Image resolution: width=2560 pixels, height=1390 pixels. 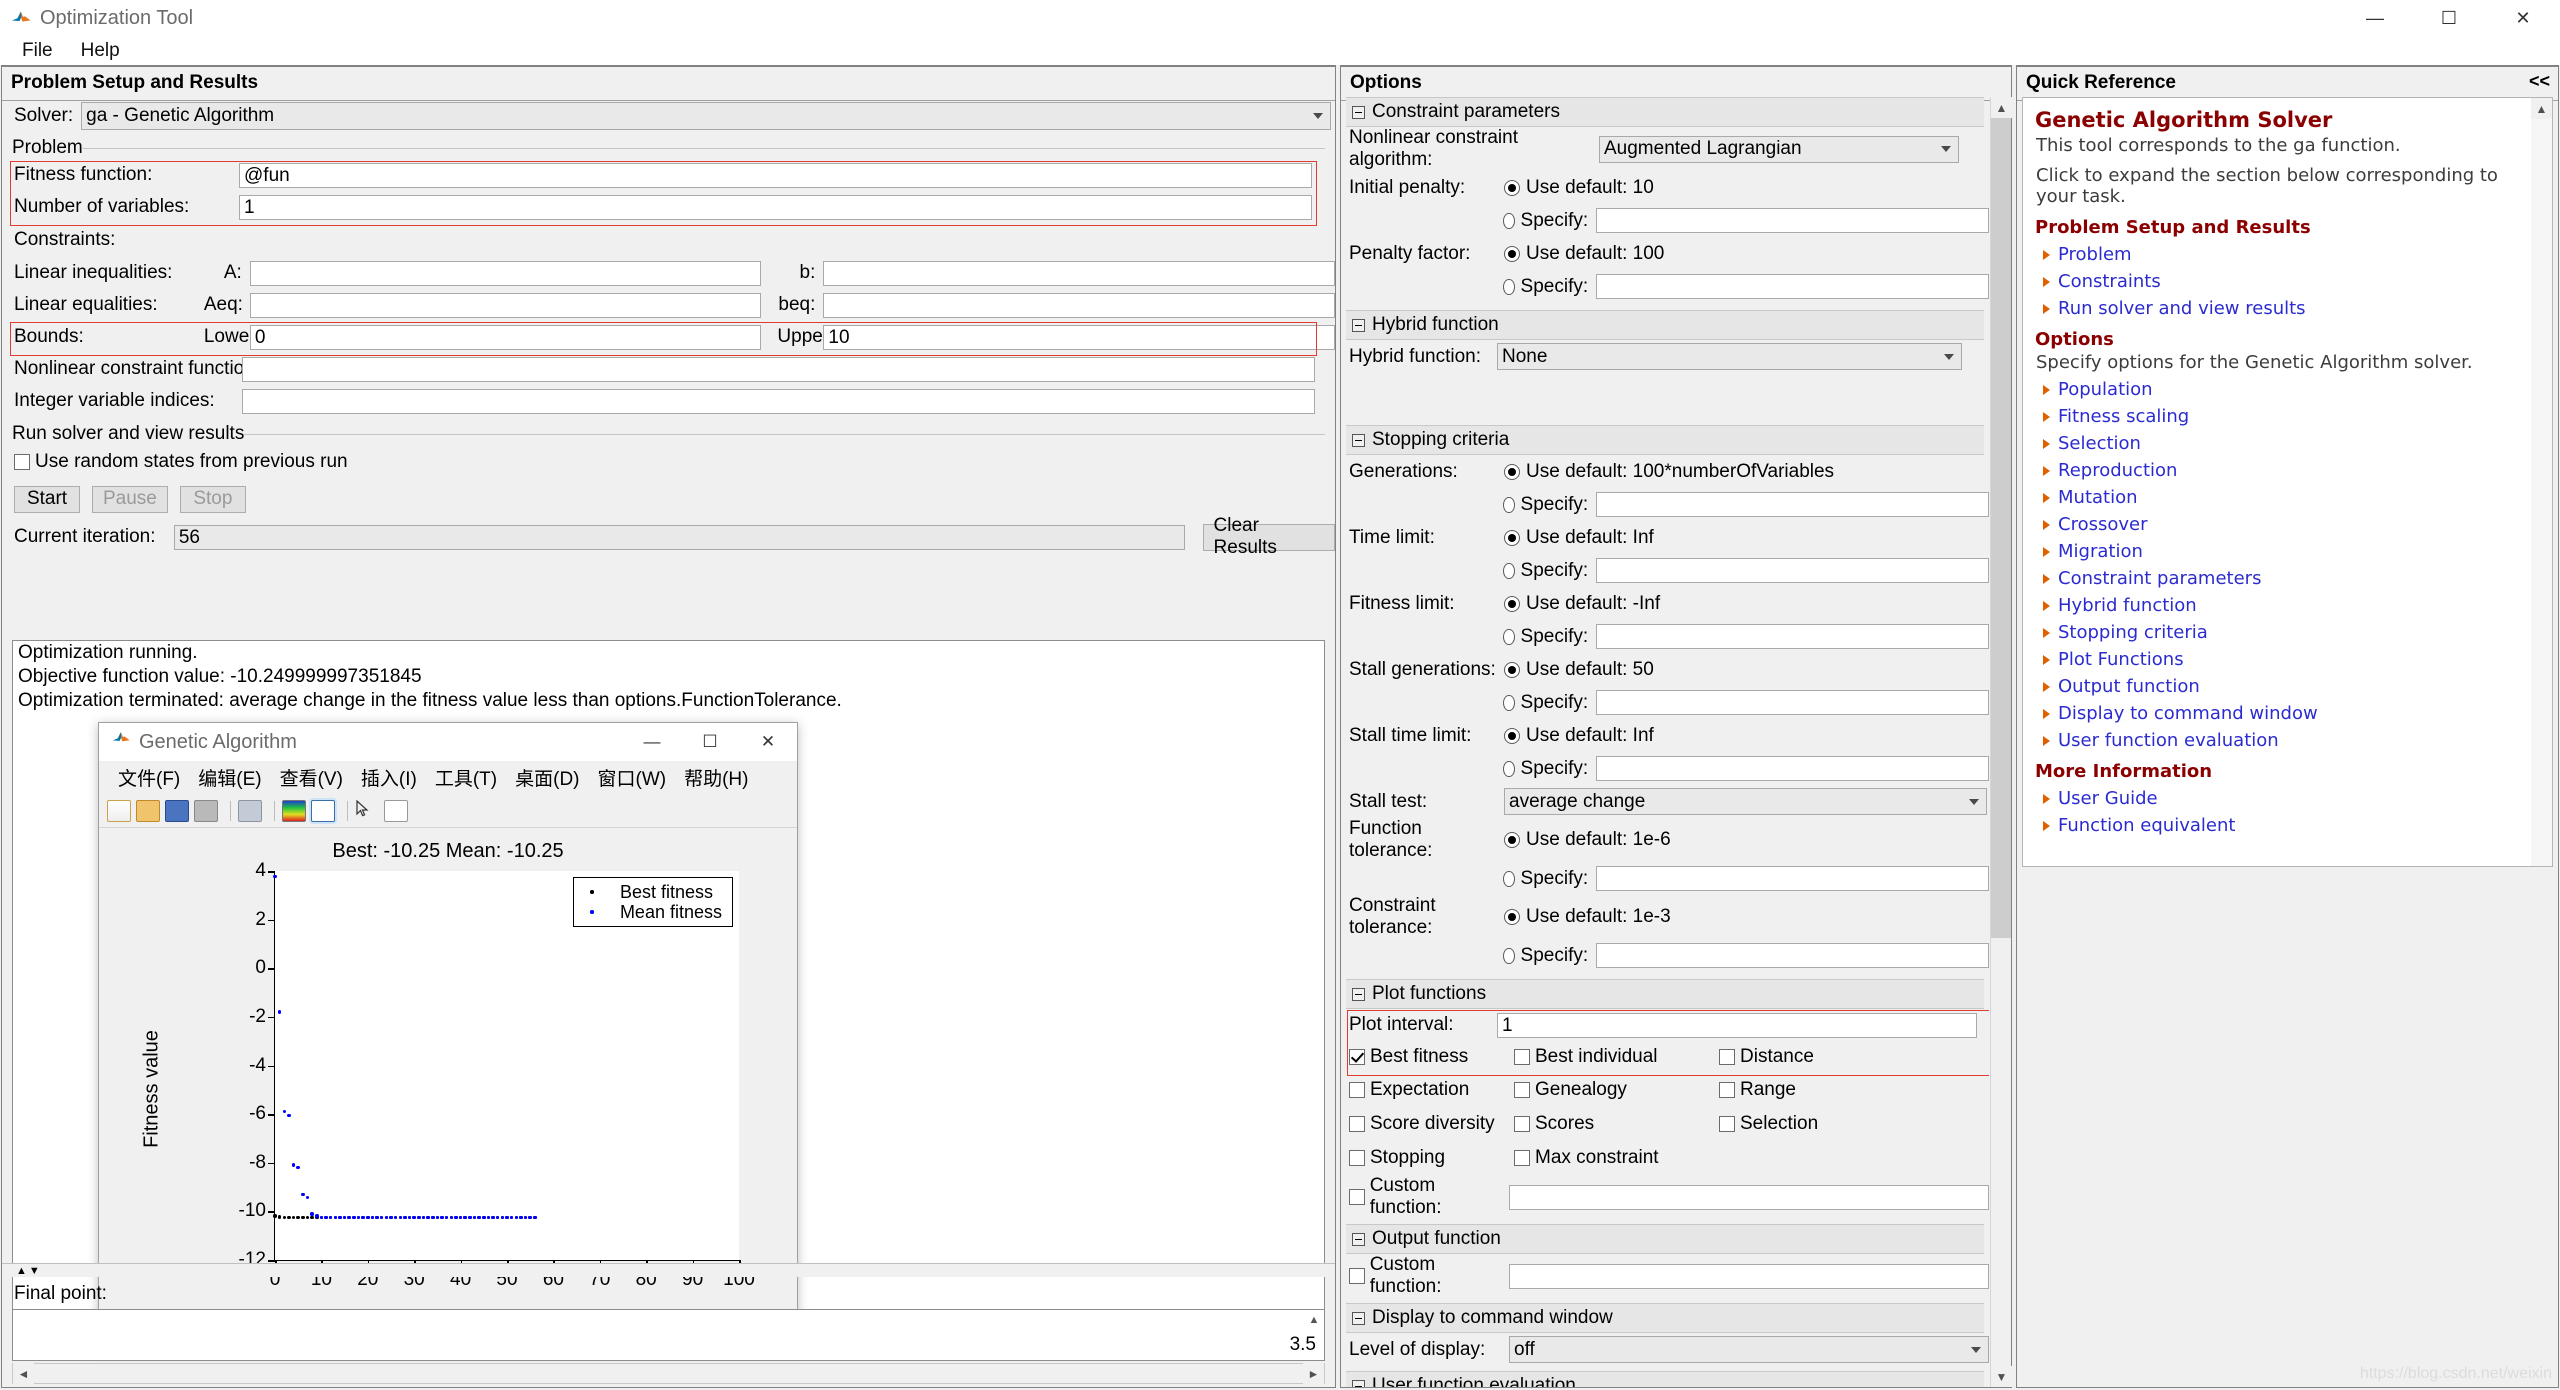 What do you see at coordinates (2292, 308) in the screenshot?
I see `qr-problem-setup-link: Run solver and view results` at bounding box center [2292, 308].